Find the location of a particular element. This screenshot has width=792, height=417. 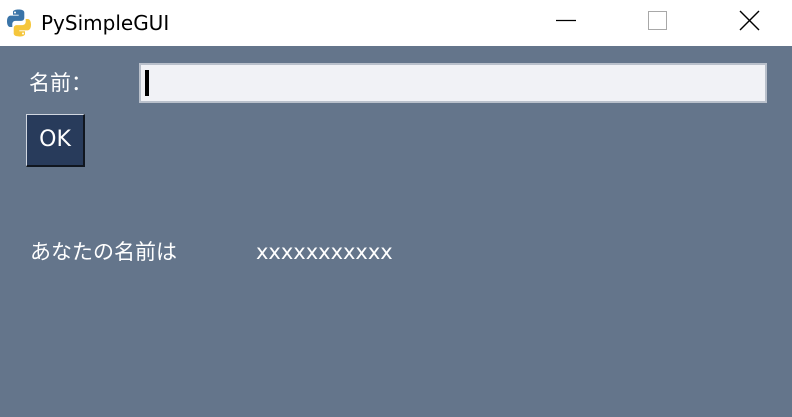

name-input is located at coordinates (453, 83).